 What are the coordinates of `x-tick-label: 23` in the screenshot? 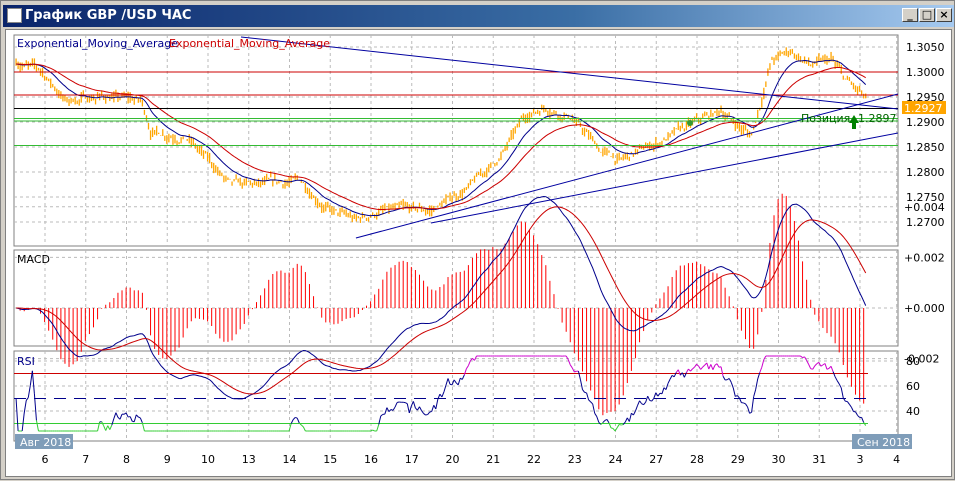 It's located at (575, 459).